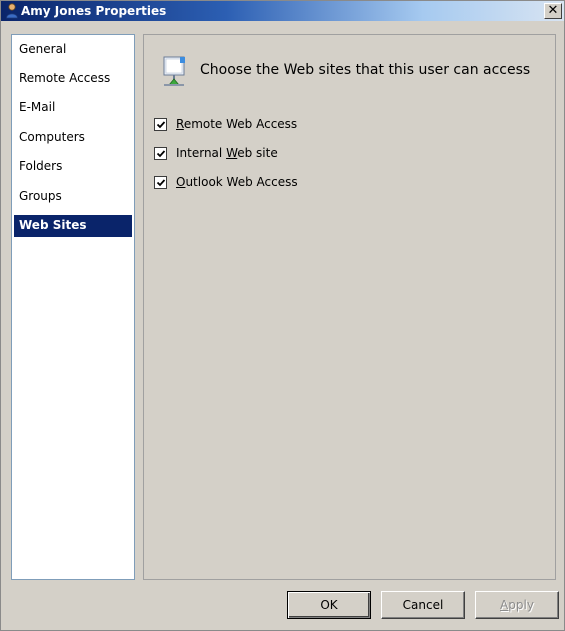 The image size is (565, 631). Describe the element at coordinates (94, 11) in the screenshot. I see `window-title: Amy Jones Properties` at that location.